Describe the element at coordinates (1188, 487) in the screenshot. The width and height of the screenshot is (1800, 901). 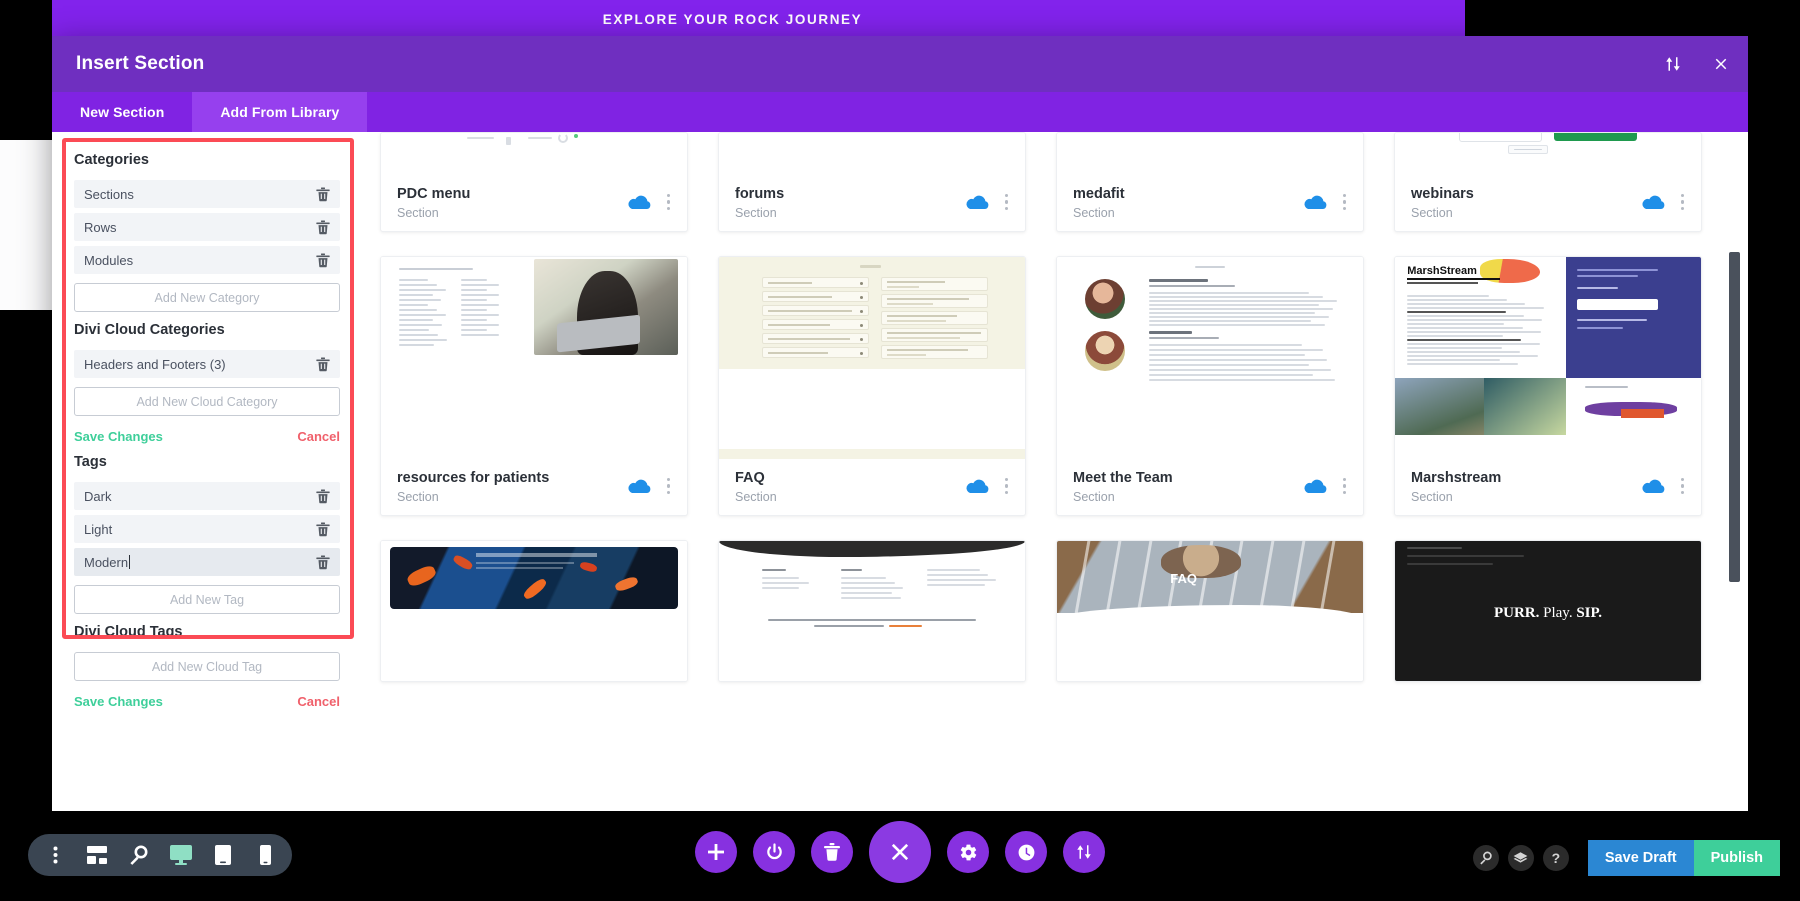
I see `library-item-texts: Meet the Team Section` at that location.